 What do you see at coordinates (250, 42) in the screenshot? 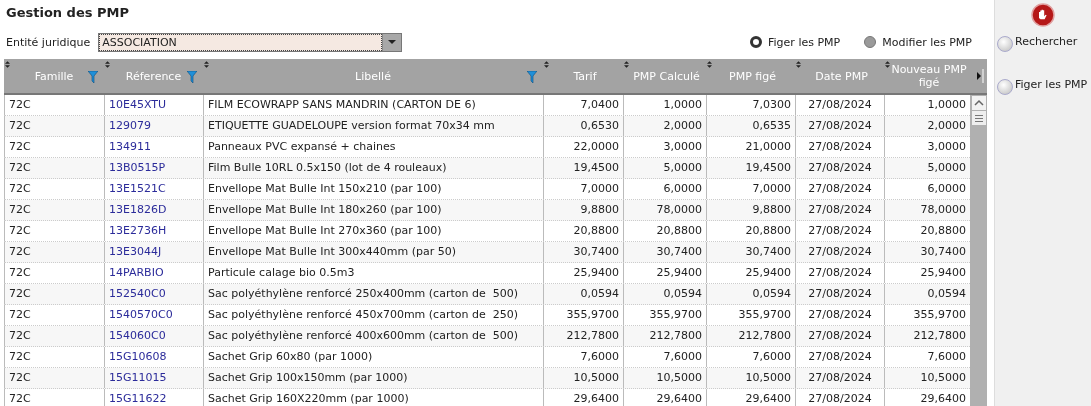
I see `entity-dropdown: ASSOCIATION` at bounding box center [250, 42].